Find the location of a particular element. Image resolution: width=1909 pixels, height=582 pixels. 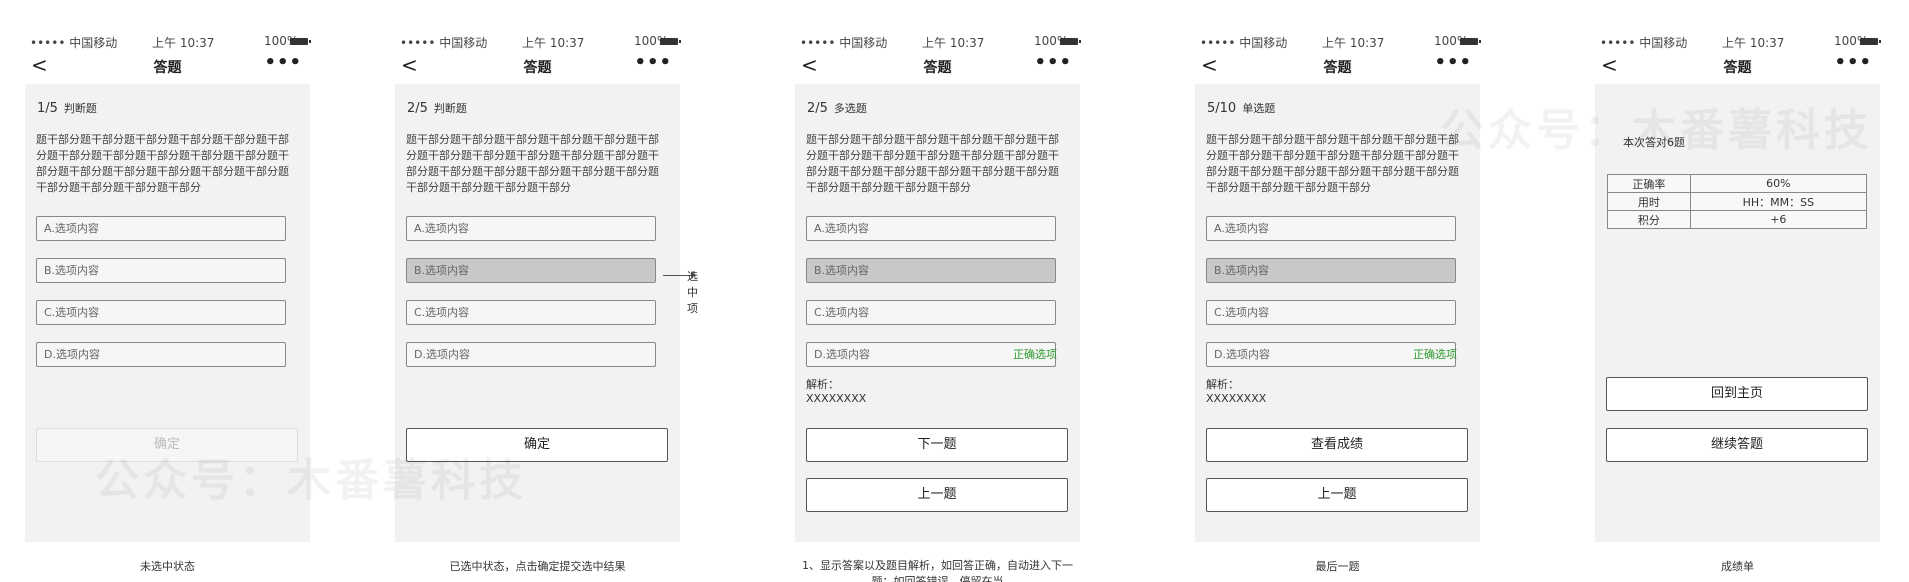

question-type: 多选题 is located at coordinates (850, 108).